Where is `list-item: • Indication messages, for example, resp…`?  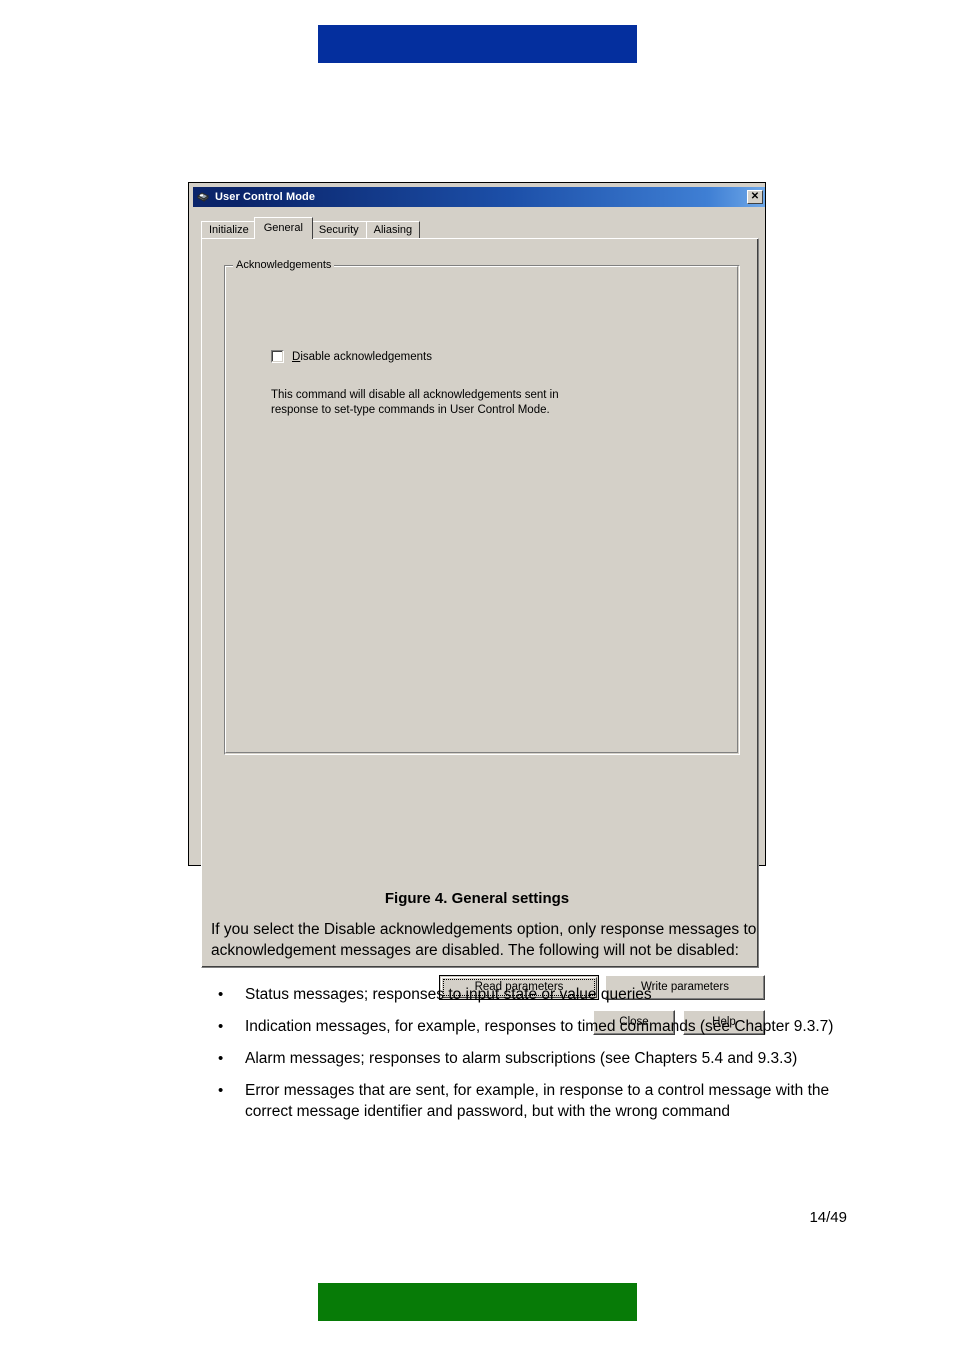 list-item: • Indication messages, for example, resp… is located at coordinates (529, 1026).